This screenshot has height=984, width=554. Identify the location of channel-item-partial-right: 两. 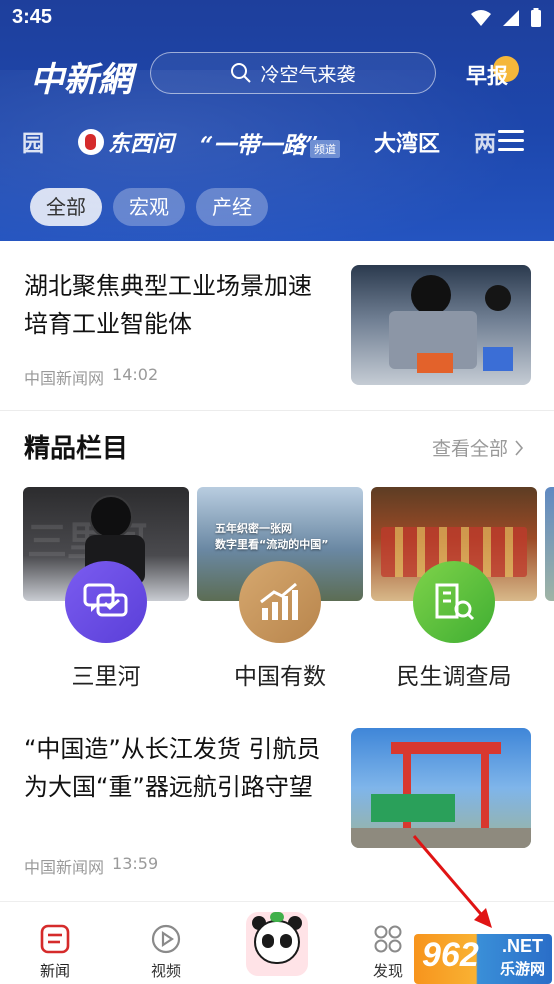
(485, 142).